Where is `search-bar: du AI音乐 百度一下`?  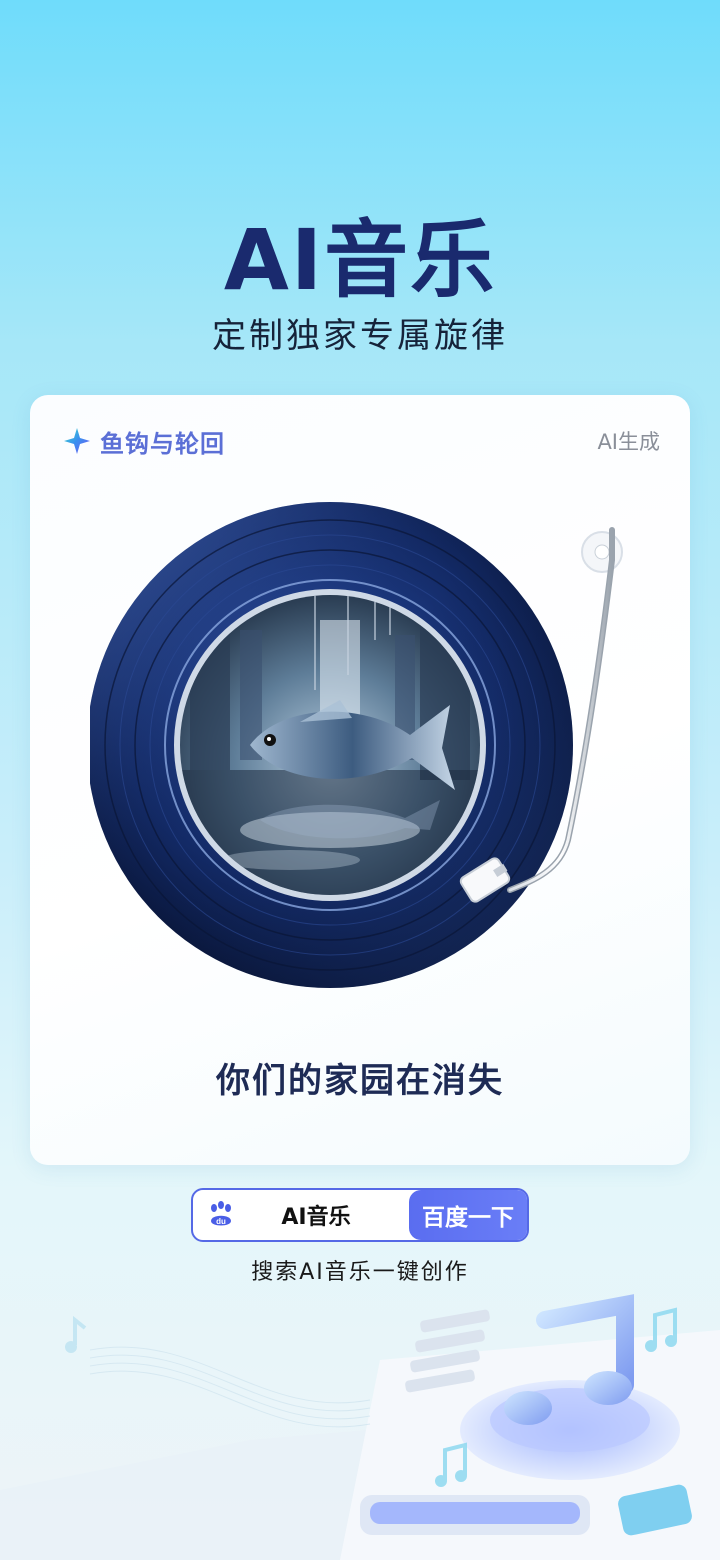
search-bar: du AI音乐 百度一下 is located at coordinates (360, 1215).